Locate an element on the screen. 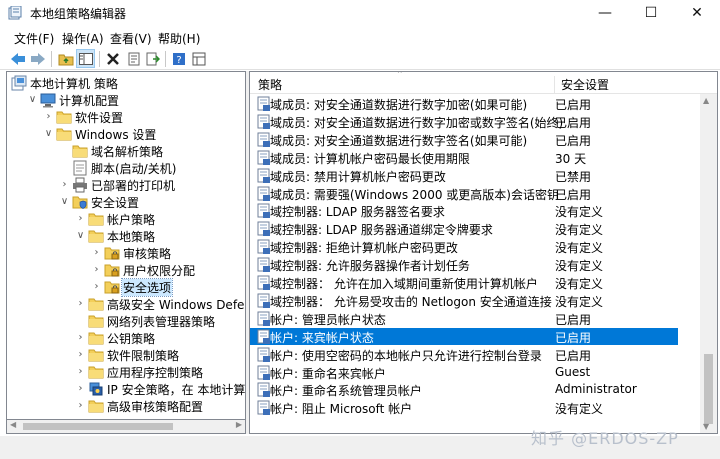  tree-item: › IP 安全策略，在 本地计算机 is located at coordinates (126, 388).